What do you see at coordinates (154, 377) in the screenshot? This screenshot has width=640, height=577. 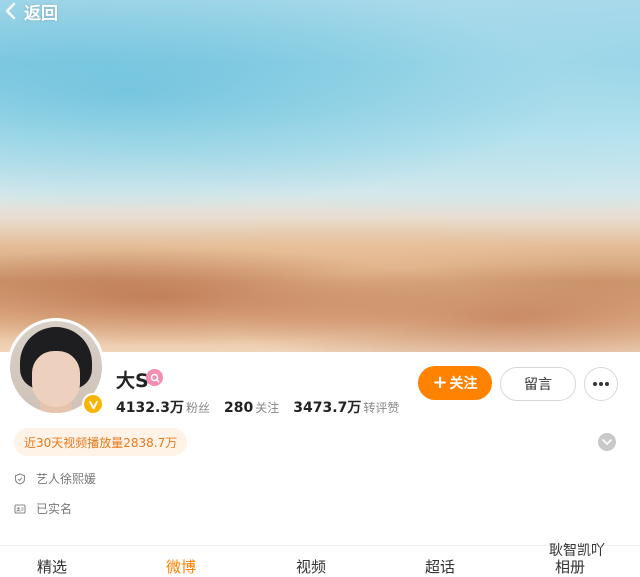 I see `member-badge-icon` at bounding box center [154, 377].